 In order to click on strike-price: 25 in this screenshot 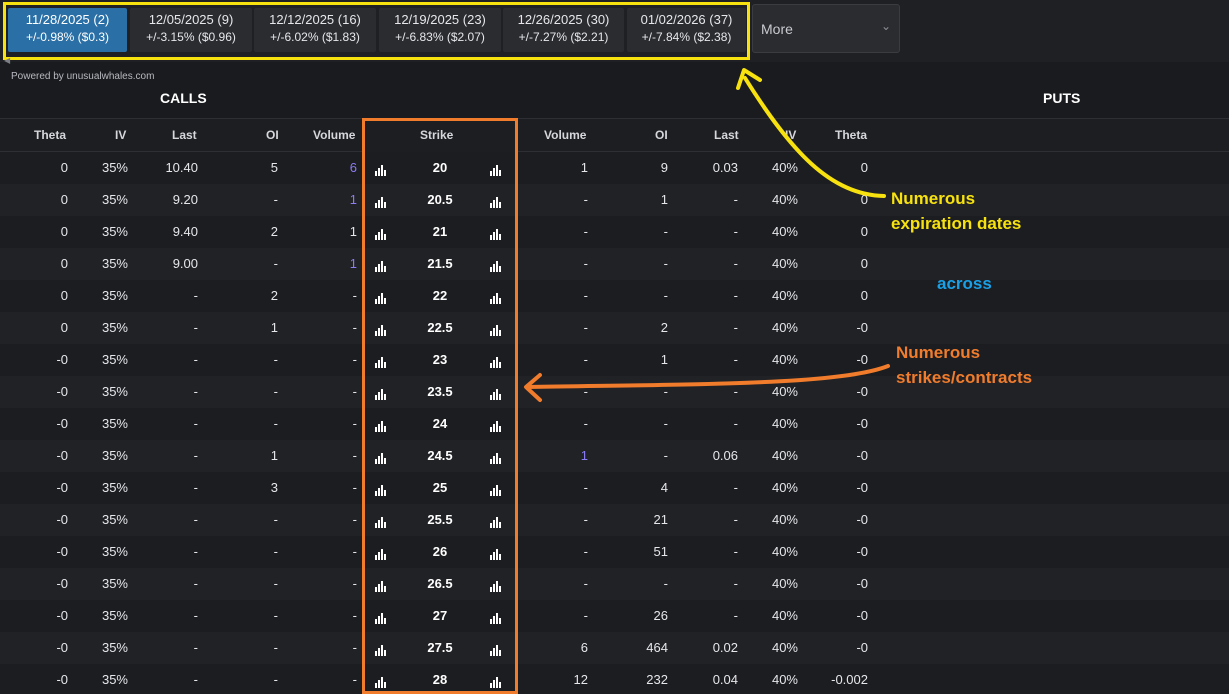, I will do `click(440, 487)`.